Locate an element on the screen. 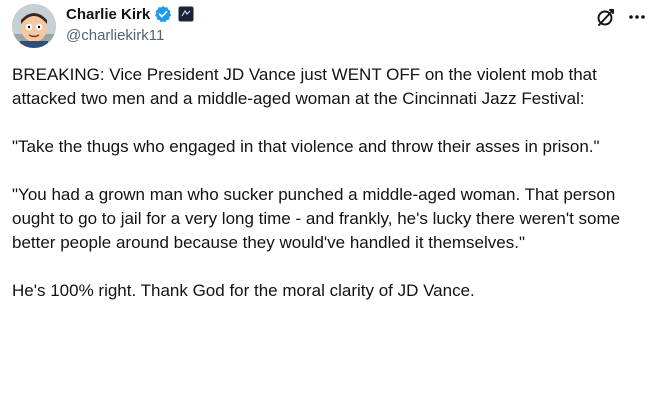  author-handle: @charliekirk11 is located at coordinates (115, 35).